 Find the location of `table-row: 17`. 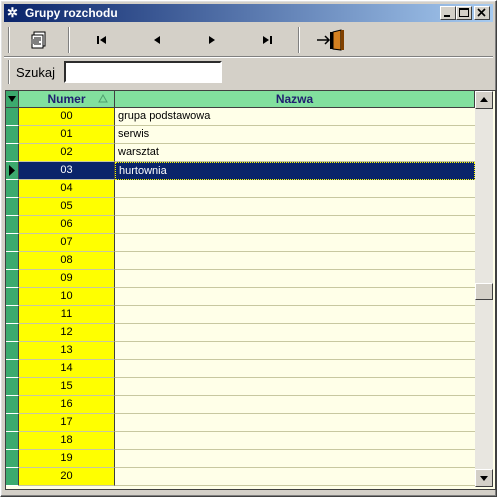

table-row: 17 is located at coordinates (240, 423).